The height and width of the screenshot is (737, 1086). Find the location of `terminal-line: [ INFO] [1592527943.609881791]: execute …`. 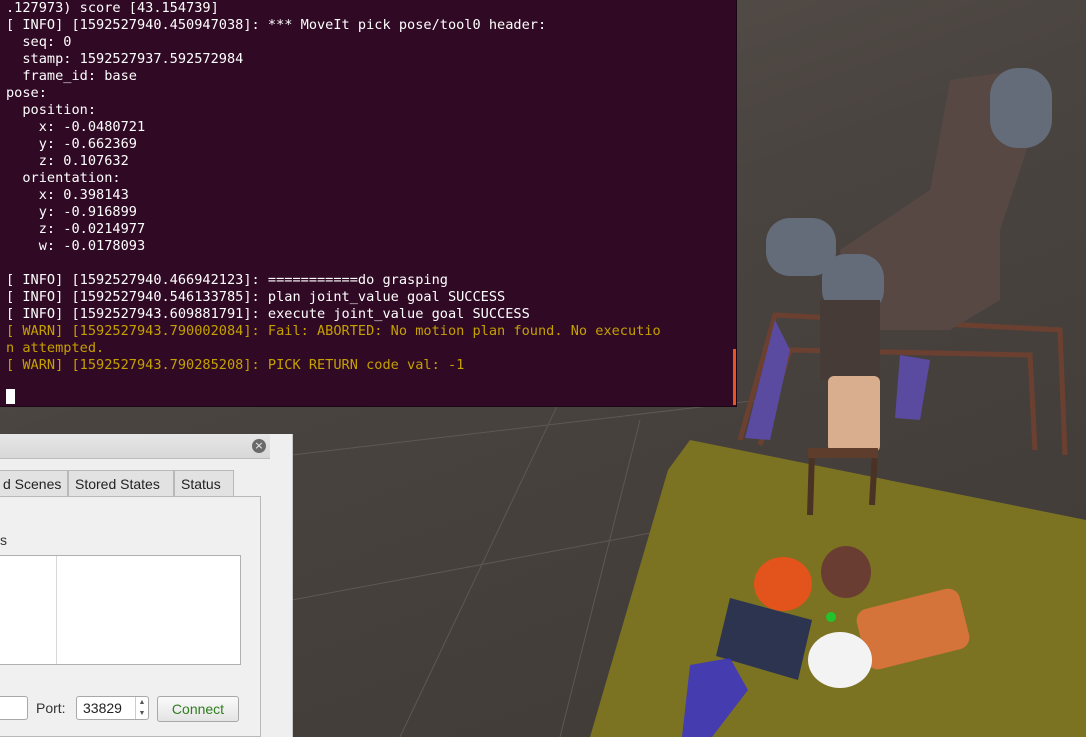

terminal-line: [ INFO] [1592527943.609881791]: execute … is located at coordinates (268, 314).